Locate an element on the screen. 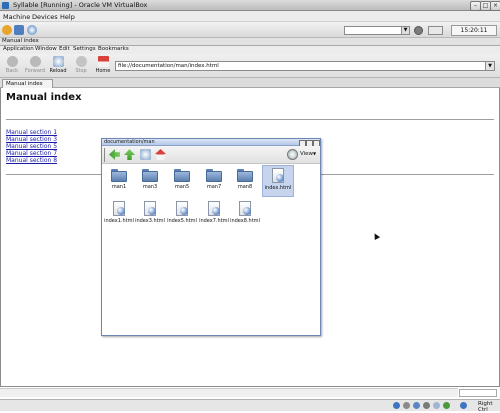 The image size is (500, 413). arrow-right-icon is located at coordinates (35, 61).